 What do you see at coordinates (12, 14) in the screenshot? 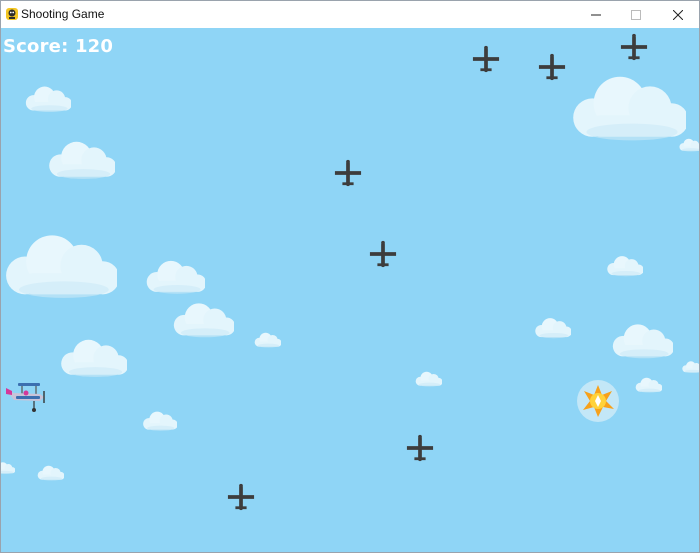
I see `python-app-icon` at bounding box center [12, 14].